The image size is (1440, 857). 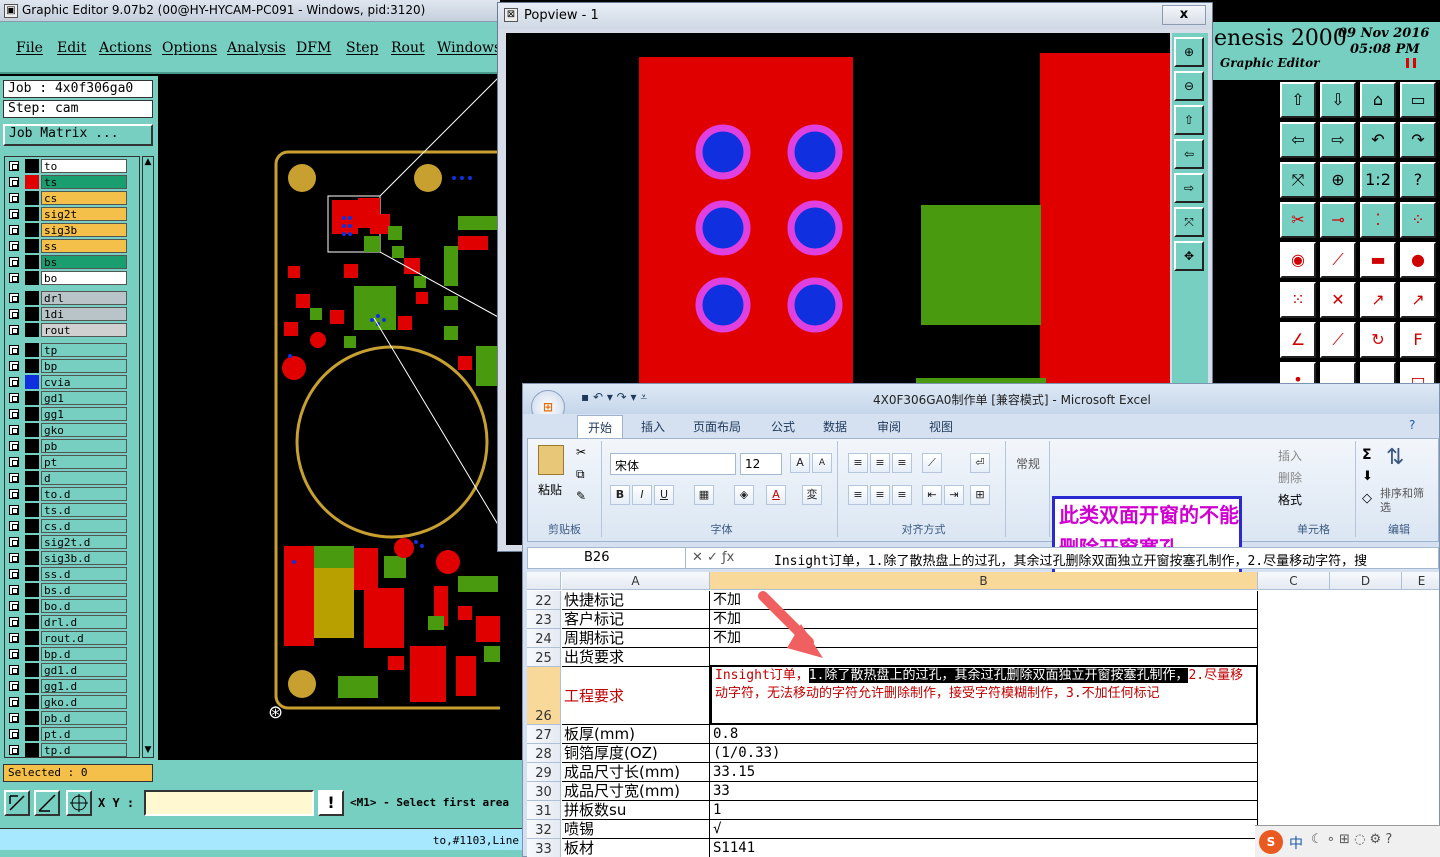 What do you see at coordinates (73, 542) in the screenshot?
I see `layer-row-sig2t-d: sig2t.d` at bounding box center [73, 542].